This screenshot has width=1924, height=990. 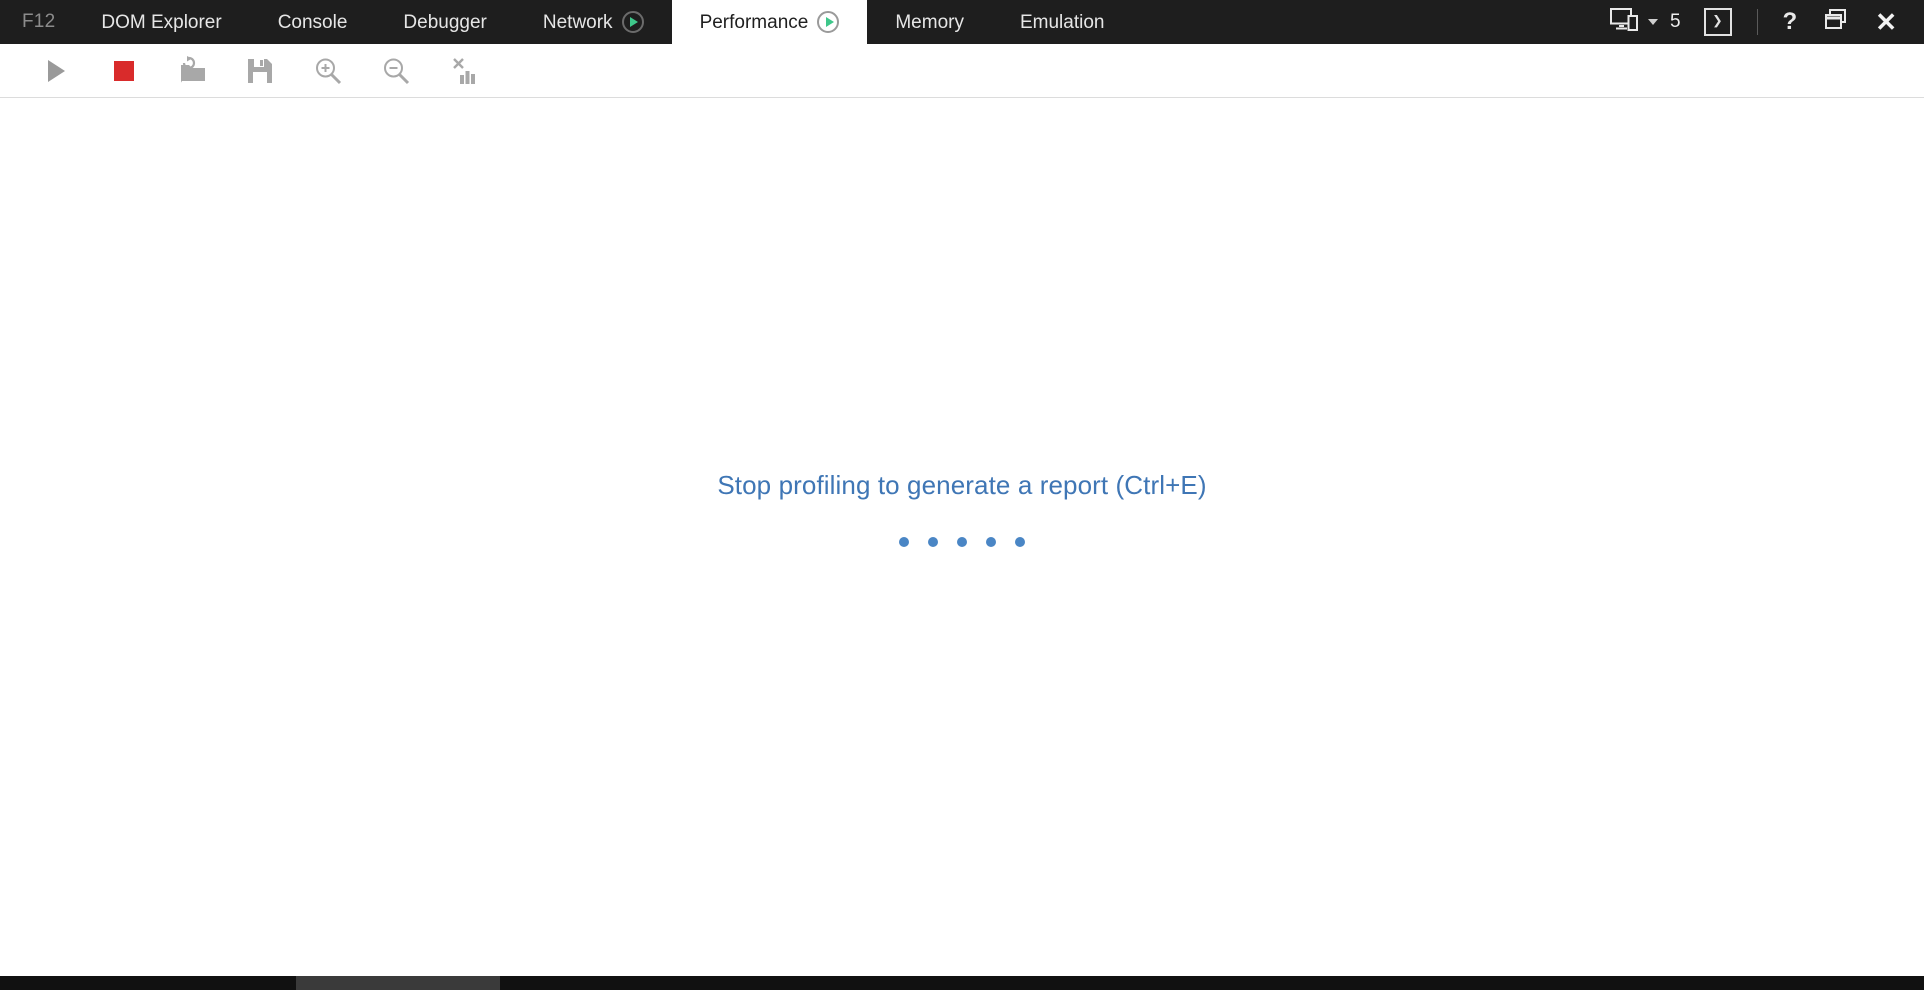 What do you see at coordinates (1362, 22) in the screenshot?
I see `tabbar-spacer` at bounding box center [1362, 22].